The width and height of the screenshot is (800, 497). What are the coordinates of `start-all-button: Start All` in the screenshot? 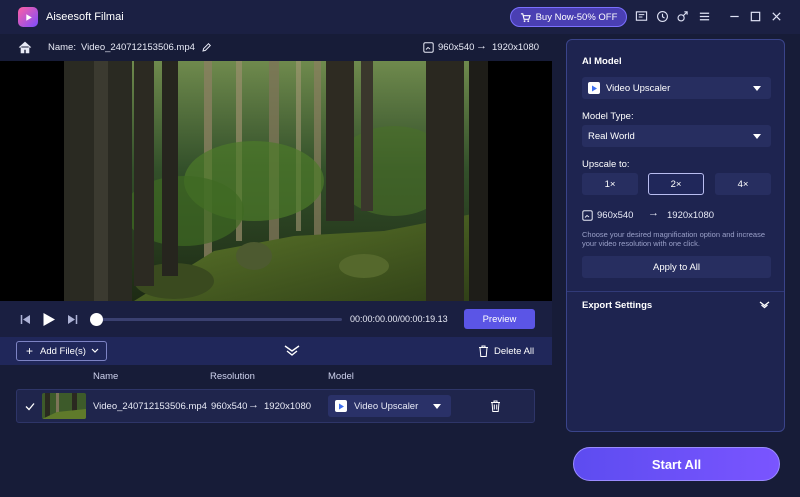 It's located at (676, 464).